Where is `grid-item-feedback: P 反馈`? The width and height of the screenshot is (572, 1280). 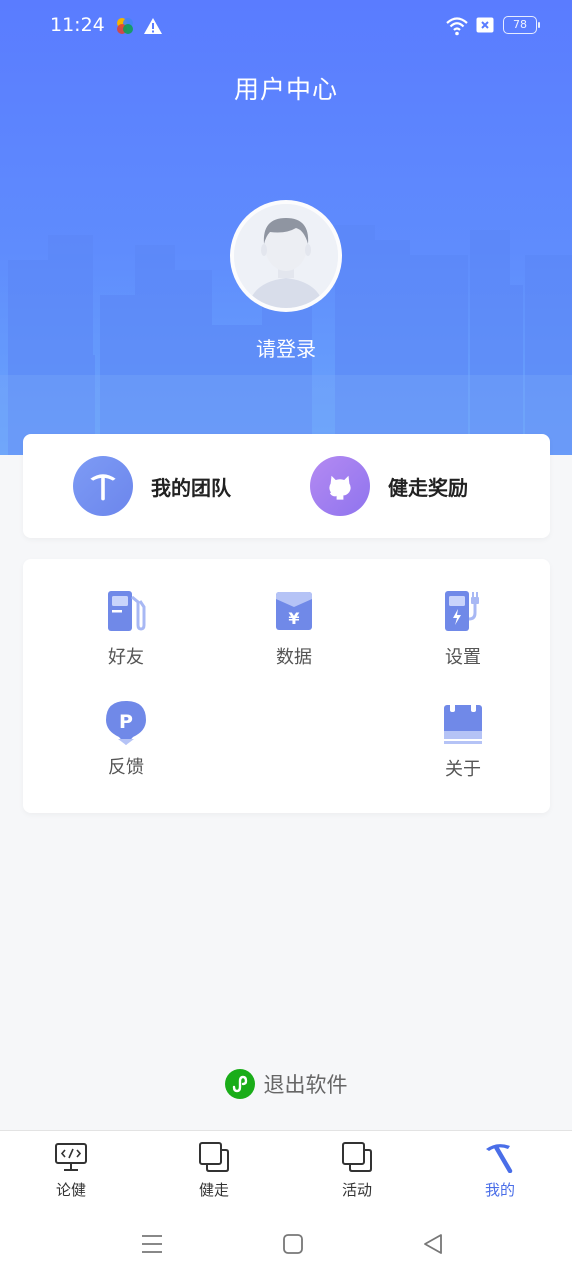 grid-item-feedback: P 反馈 is located at coordinates (126, 739).